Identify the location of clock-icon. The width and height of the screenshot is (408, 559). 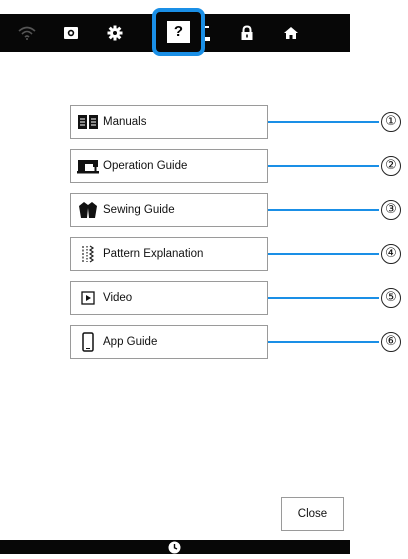
(174, 550).